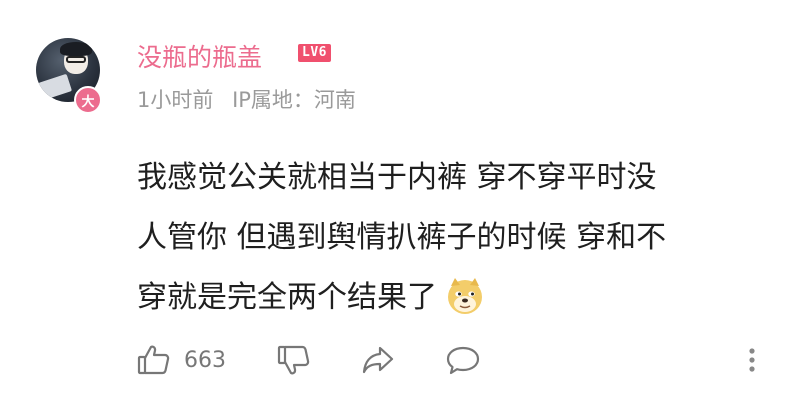 The image size is (800, 402). Describe the element at coordinates (397, 177) in the screenshot. I see `comment-line: 我感觉公关就相当于内裤 穿不穿平时没` at that location.